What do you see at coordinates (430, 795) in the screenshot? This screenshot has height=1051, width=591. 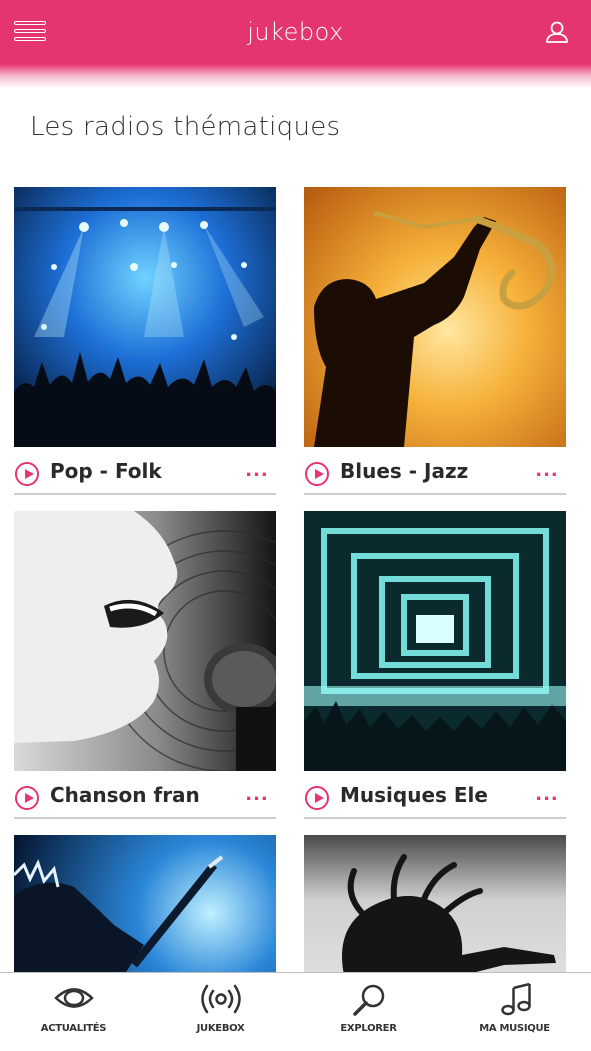 I see `radio-card-title: Musiques Ele` at bounding box center [430, 795].